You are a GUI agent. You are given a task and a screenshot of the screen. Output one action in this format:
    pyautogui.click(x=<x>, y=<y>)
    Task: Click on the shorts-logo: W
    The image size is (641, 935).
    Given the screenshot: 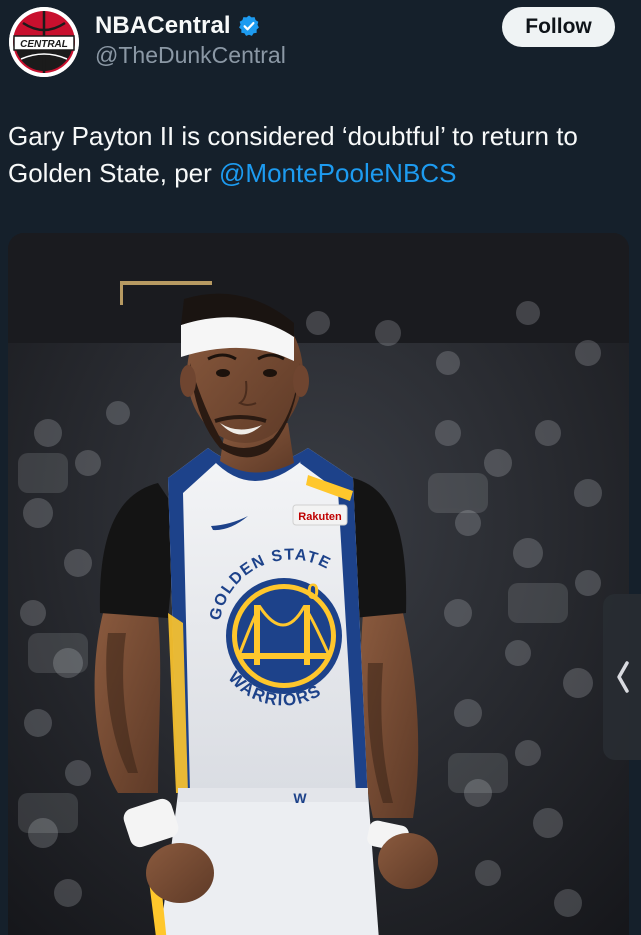 What is the action you would take?
    pyautogui.click(x=300, y=798)
    